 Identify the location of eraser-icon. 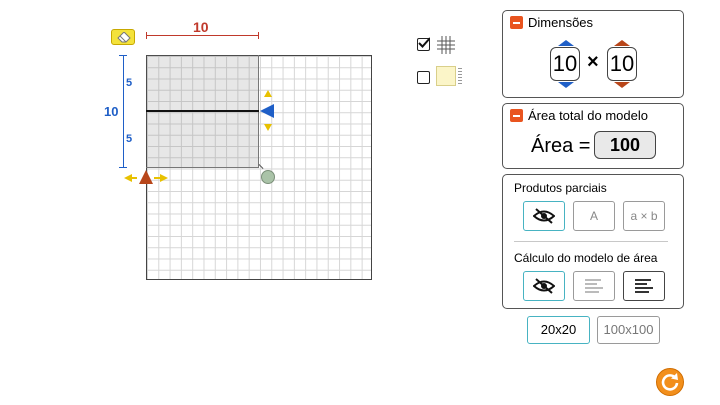
(124, 37).